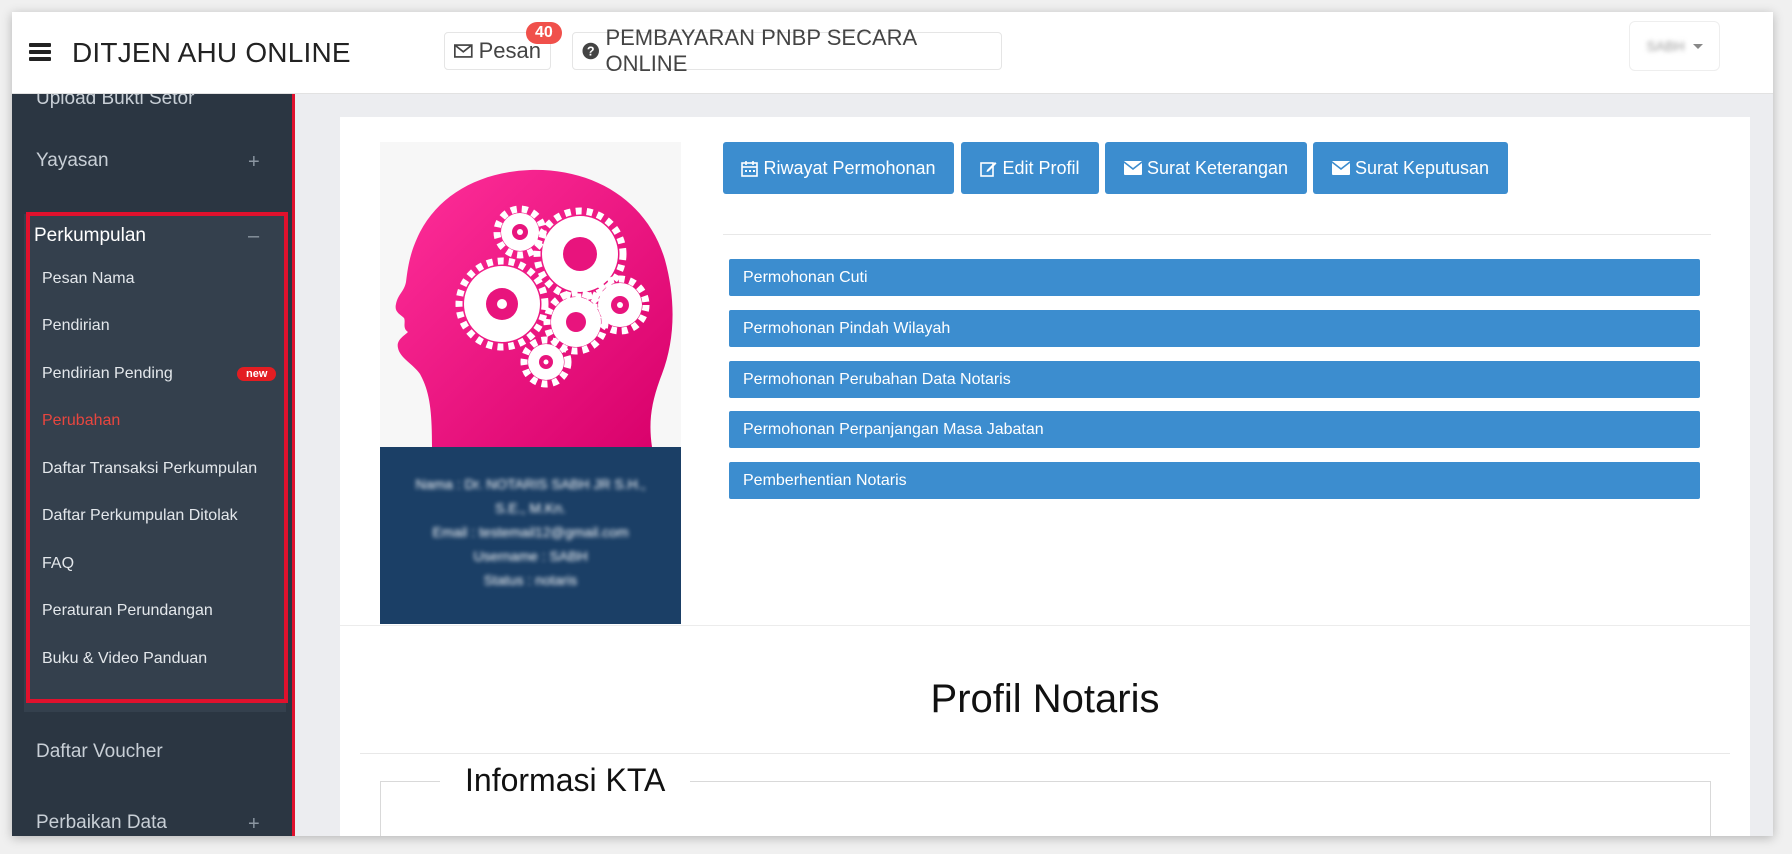 This screenshot has height=854, width=1792. What do you see at coordinates (1697, 46) in the screenshot?
I see `caret-down-icon` at bounding box center [1697, 46].